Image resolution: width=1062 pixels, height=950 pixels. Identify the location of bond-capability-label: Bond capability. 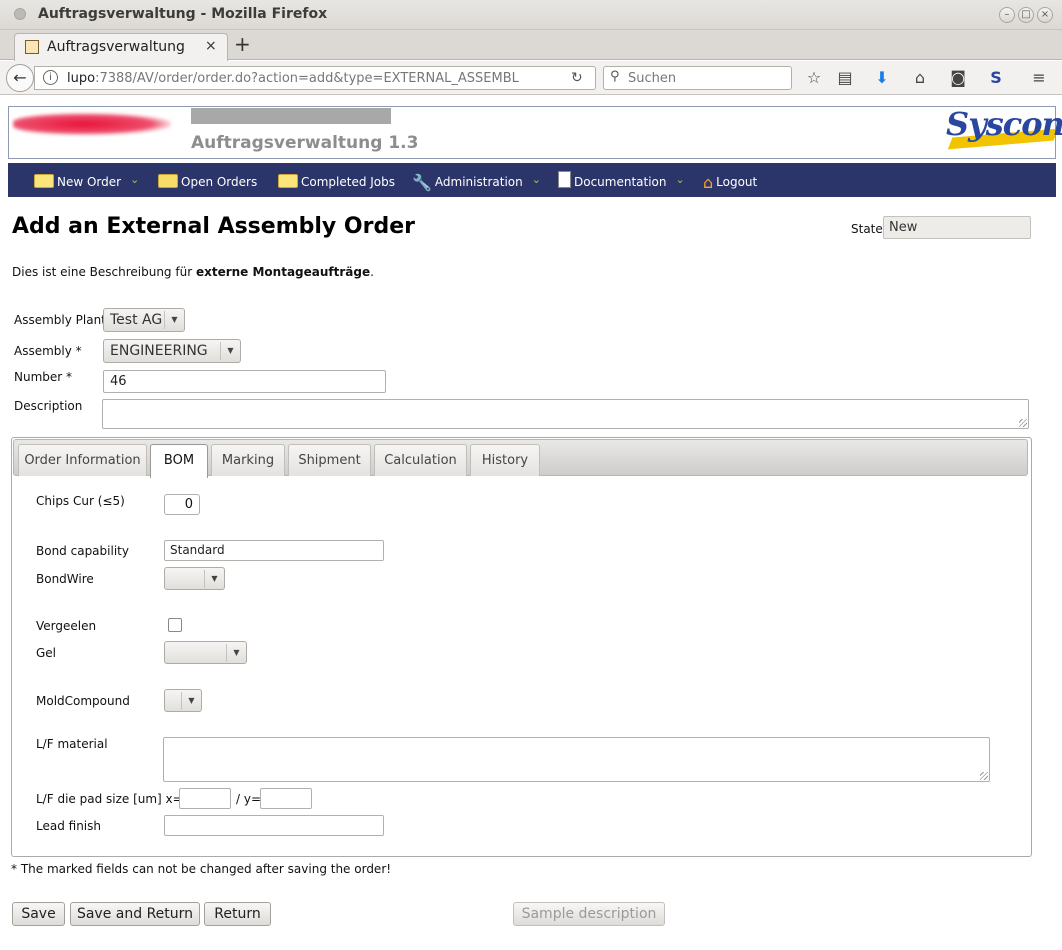
(82, 551).